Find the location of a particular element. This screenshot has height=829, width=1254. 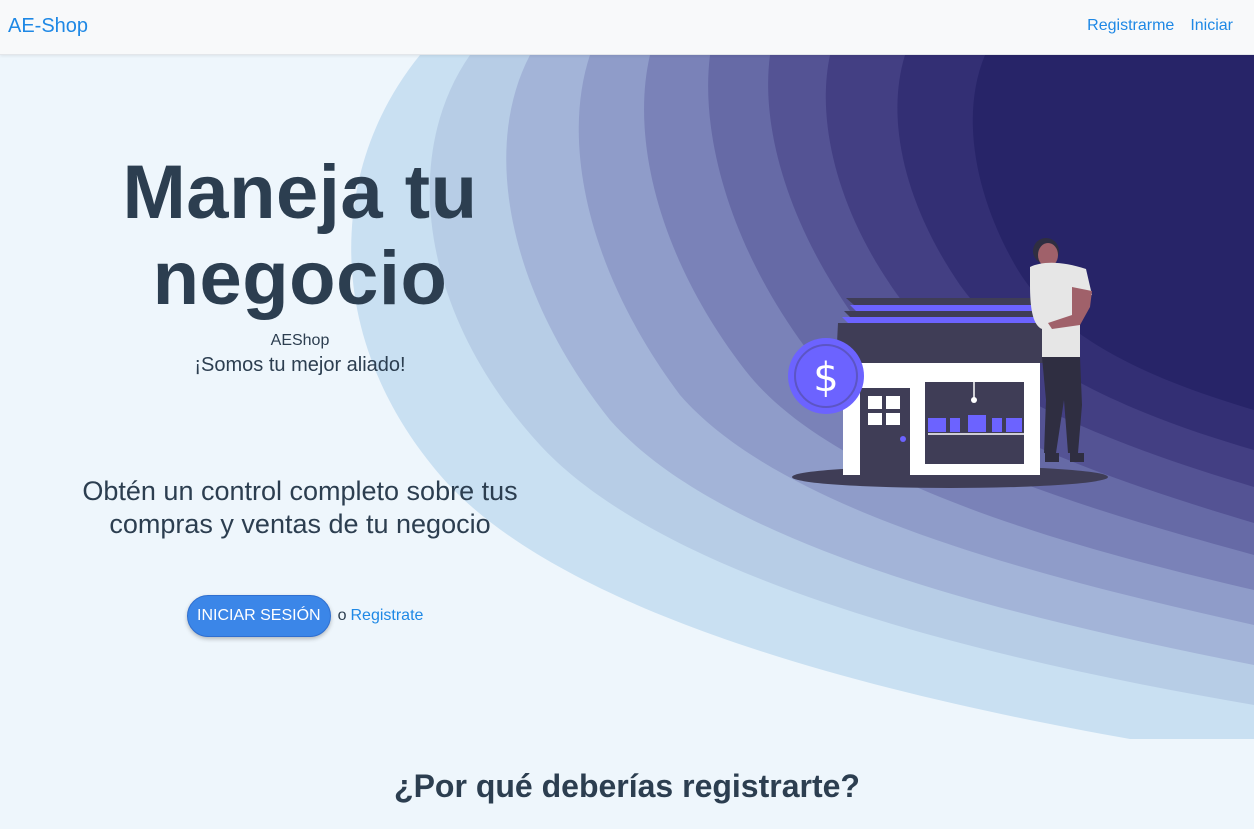

login-button: INICIAR SESIÓN is located at coordinates (259, 616).